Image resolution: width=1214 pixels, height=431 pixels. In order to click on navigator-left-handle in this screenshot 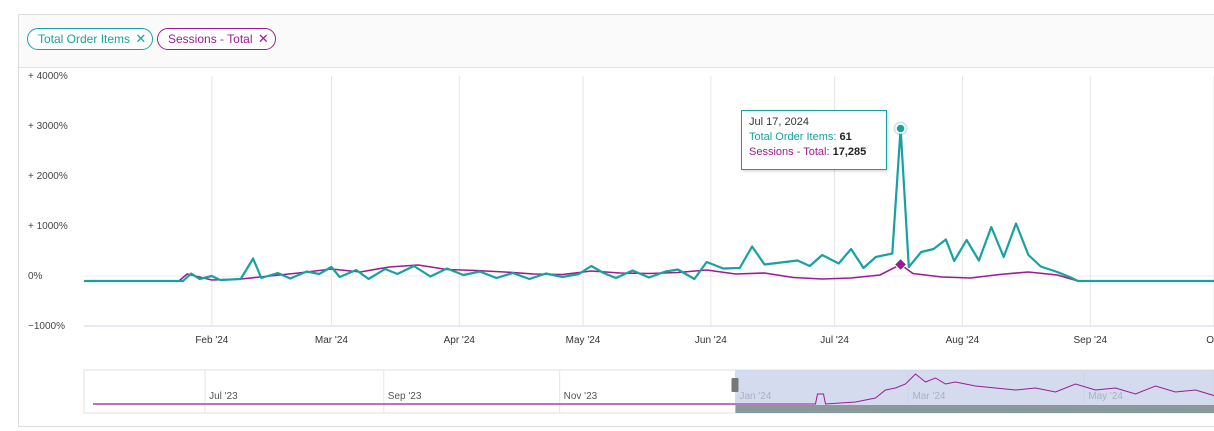, I will do `click(735, 385)`.